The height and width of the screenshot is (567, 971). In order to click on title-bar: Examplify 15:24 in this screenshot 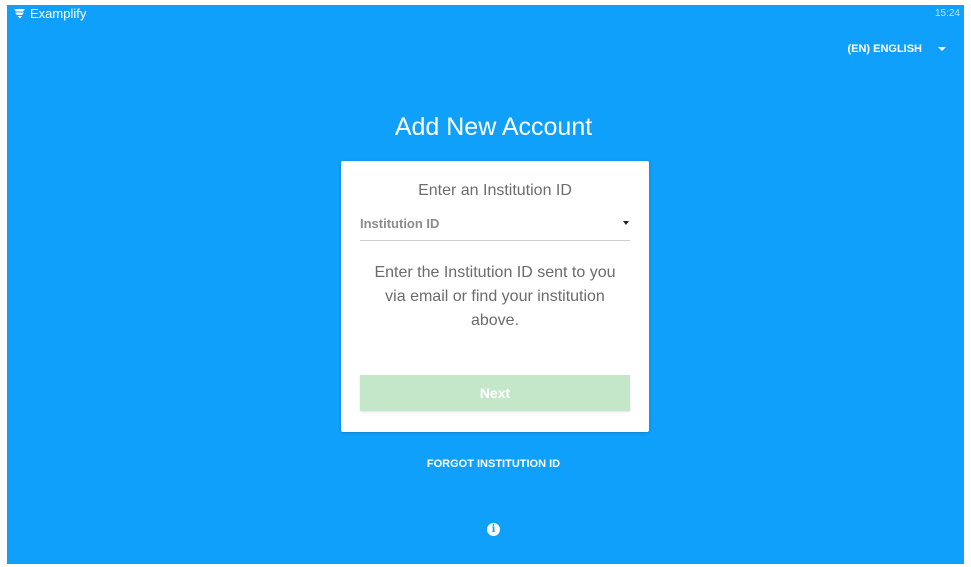, I will do `click(485, 14)`.